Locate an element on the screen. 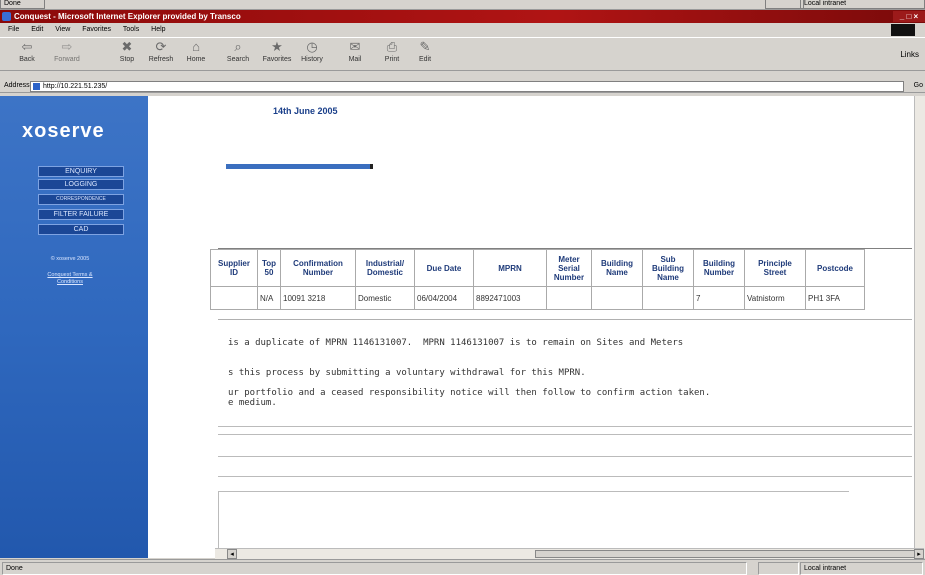 The image size is (925, 575). favorites-button: ★ Favorites is located at coordinates (277, 51).